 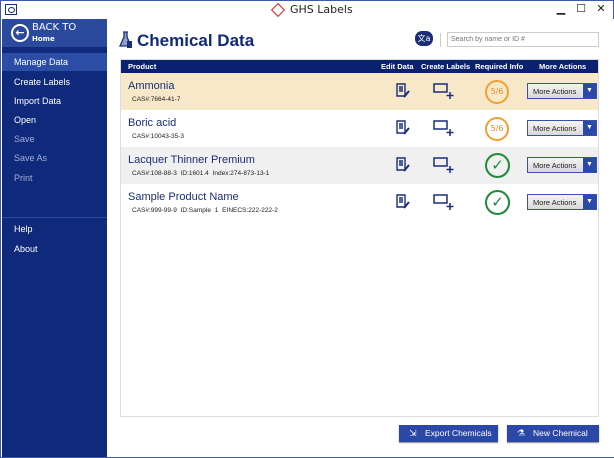 I want to click on export-label: Export Chemicals, so click(x=458, y=433).